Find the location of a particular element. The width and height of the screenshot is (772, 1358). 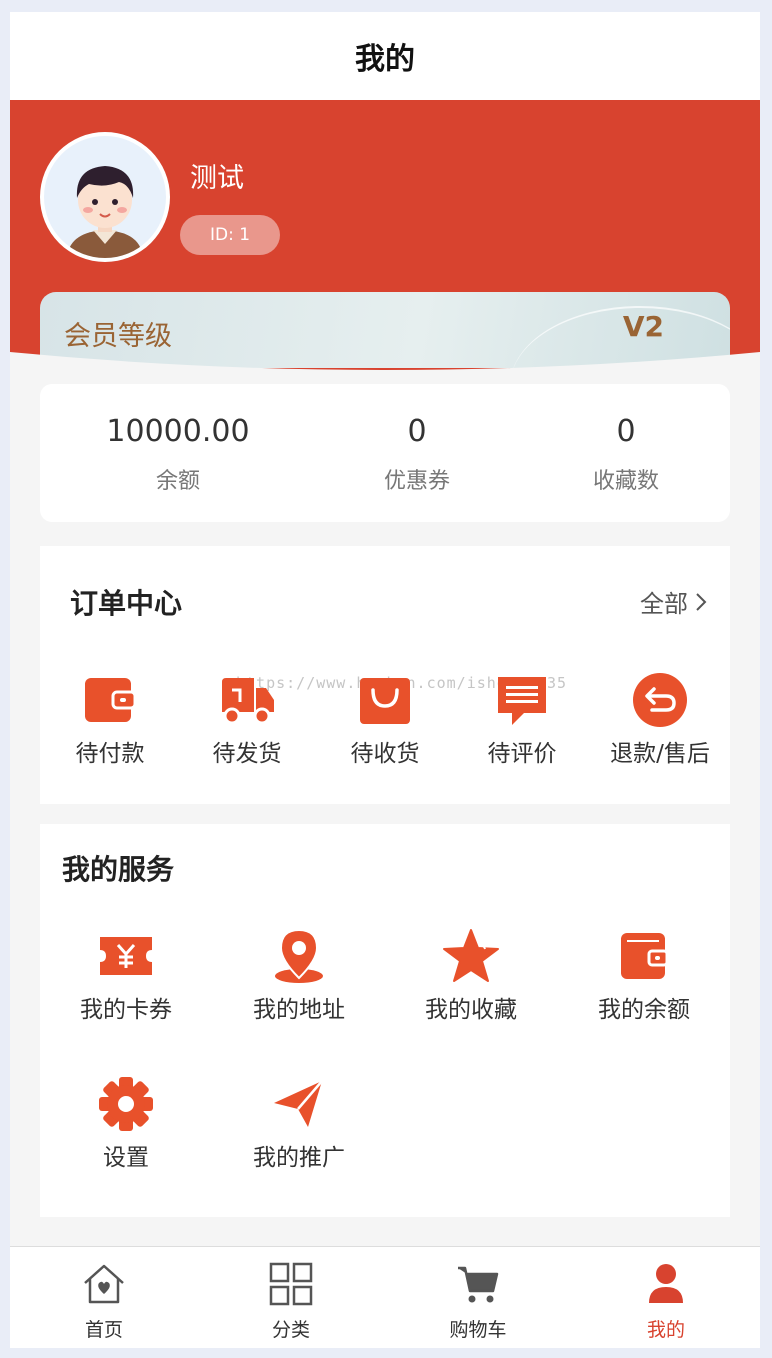

service-my-balance: 我的余额 is located at coordinates (644, 975).